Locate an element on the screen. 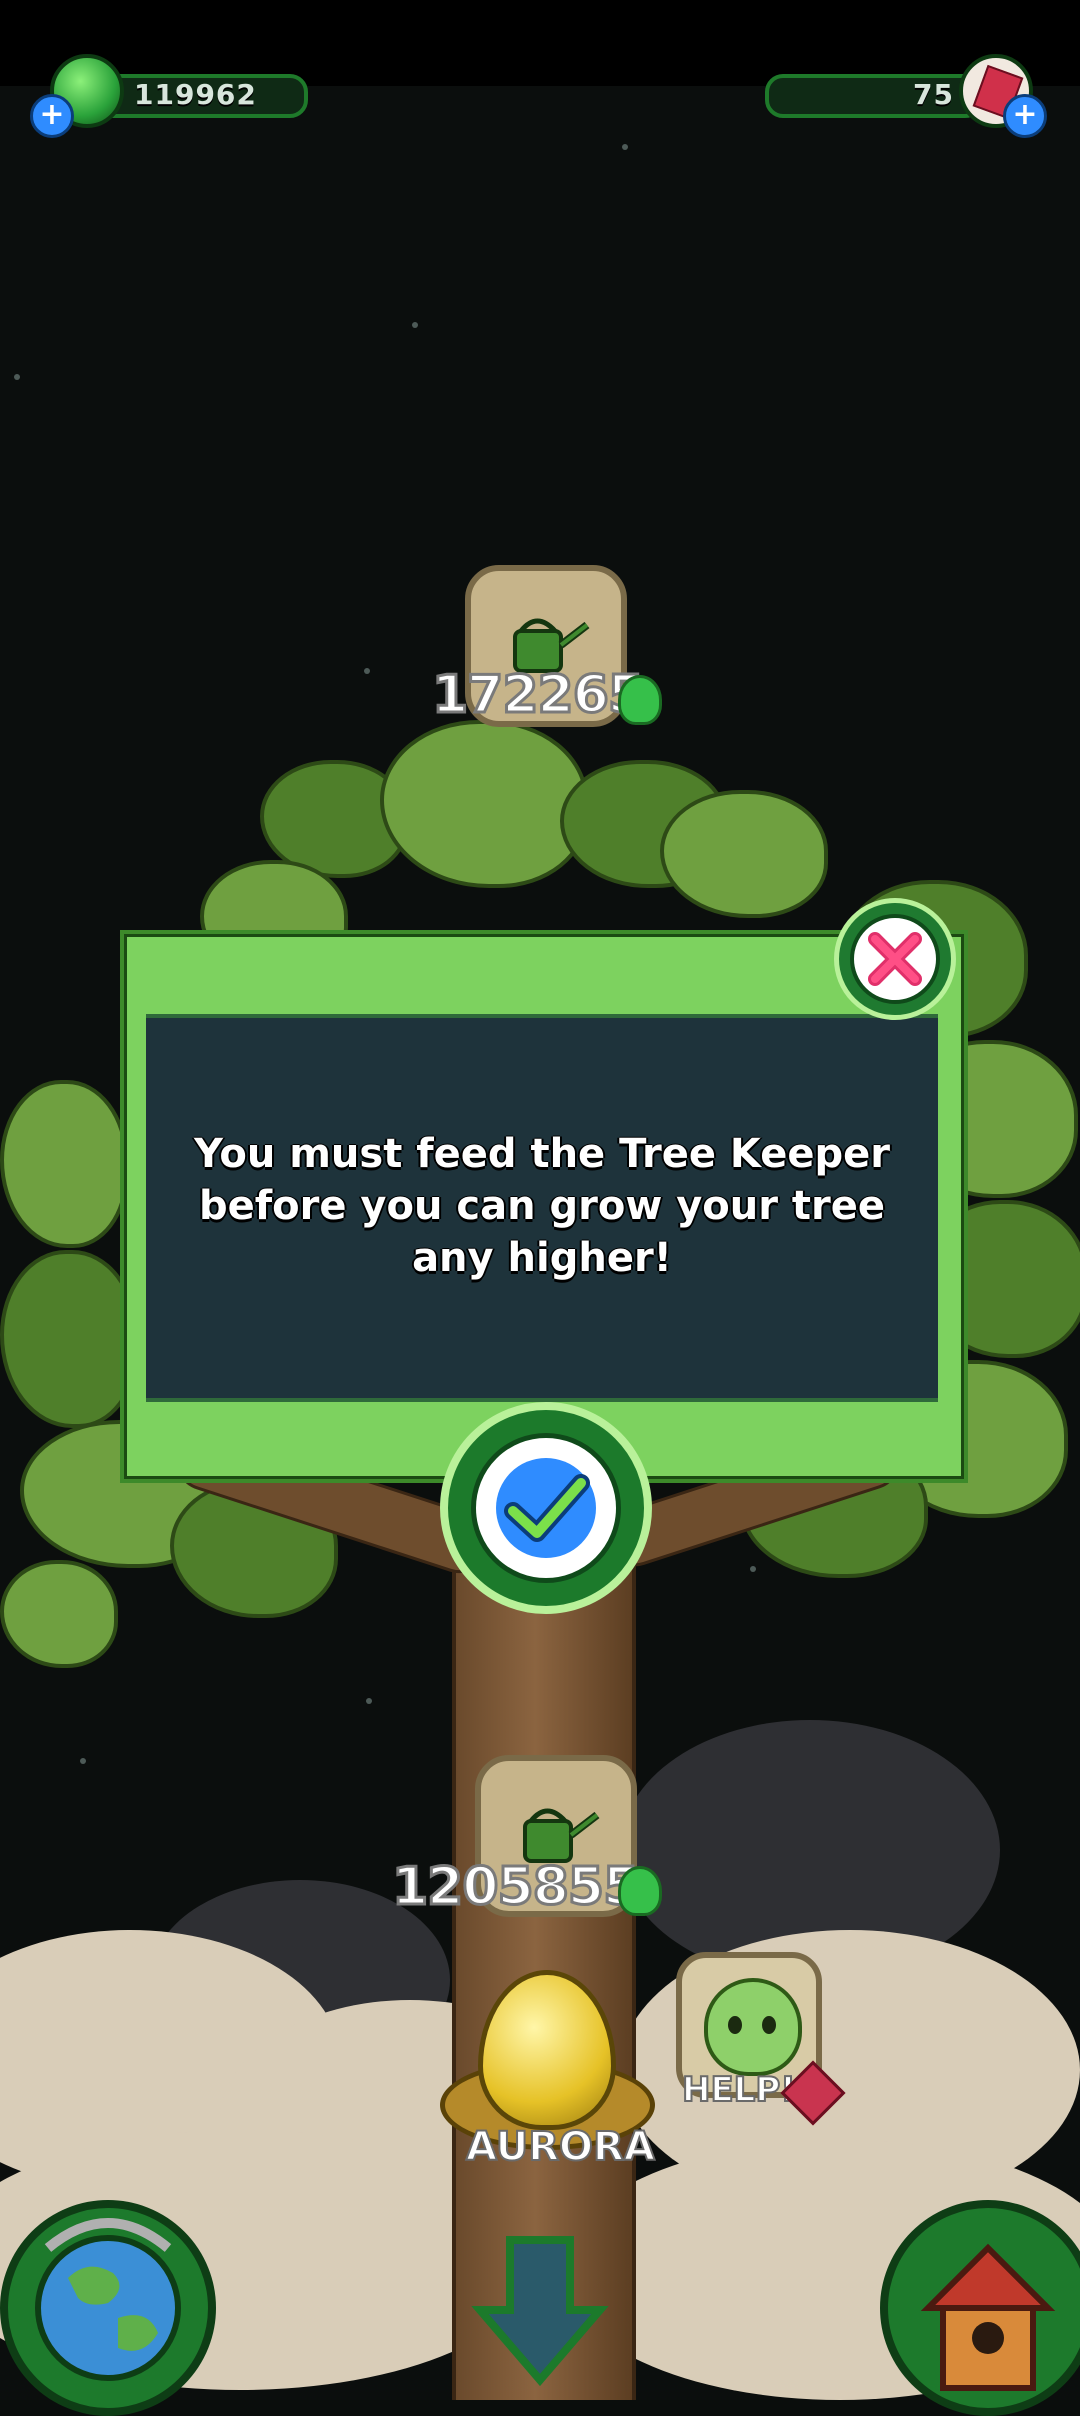  close-x-icon is located at coordinates (895, 959).